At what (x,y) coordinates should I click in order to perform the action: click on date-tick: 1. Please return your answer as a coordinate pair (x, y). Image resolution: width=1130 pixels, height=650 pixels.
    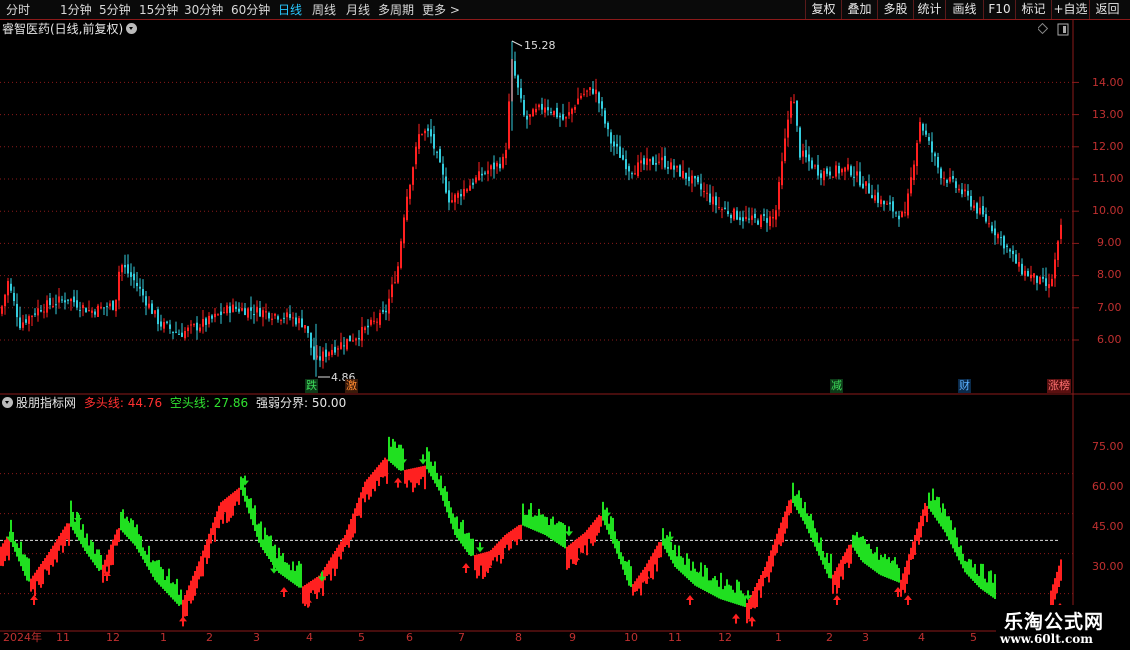
    Looking at the image, I should click on (778, 637).